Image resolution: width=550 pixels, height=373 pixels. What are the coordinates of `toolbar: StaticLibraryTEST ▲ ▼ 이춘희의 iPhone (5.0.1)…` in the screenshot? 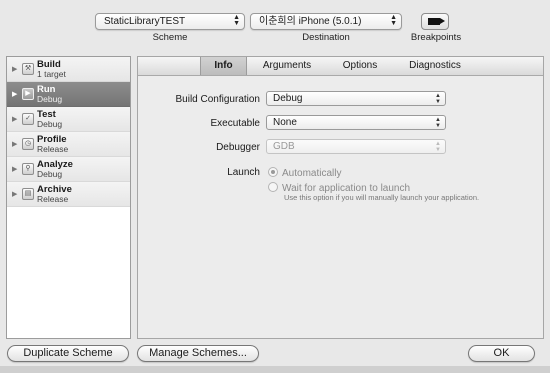 It's located at (275, 26).